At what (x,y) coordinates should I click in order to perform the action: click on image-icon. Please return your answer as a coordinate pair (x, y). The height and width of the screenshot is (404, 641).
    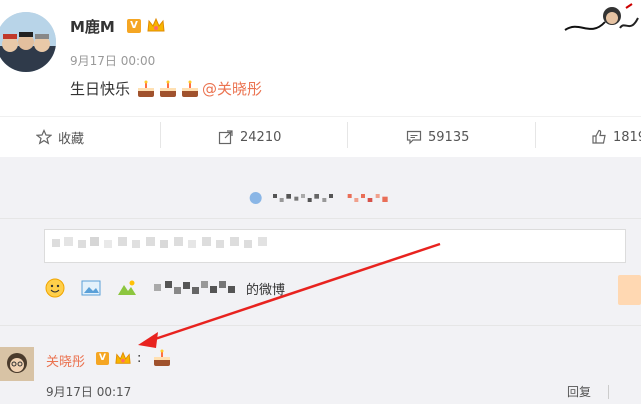
    Looking at the image, I should click on (91, 288).